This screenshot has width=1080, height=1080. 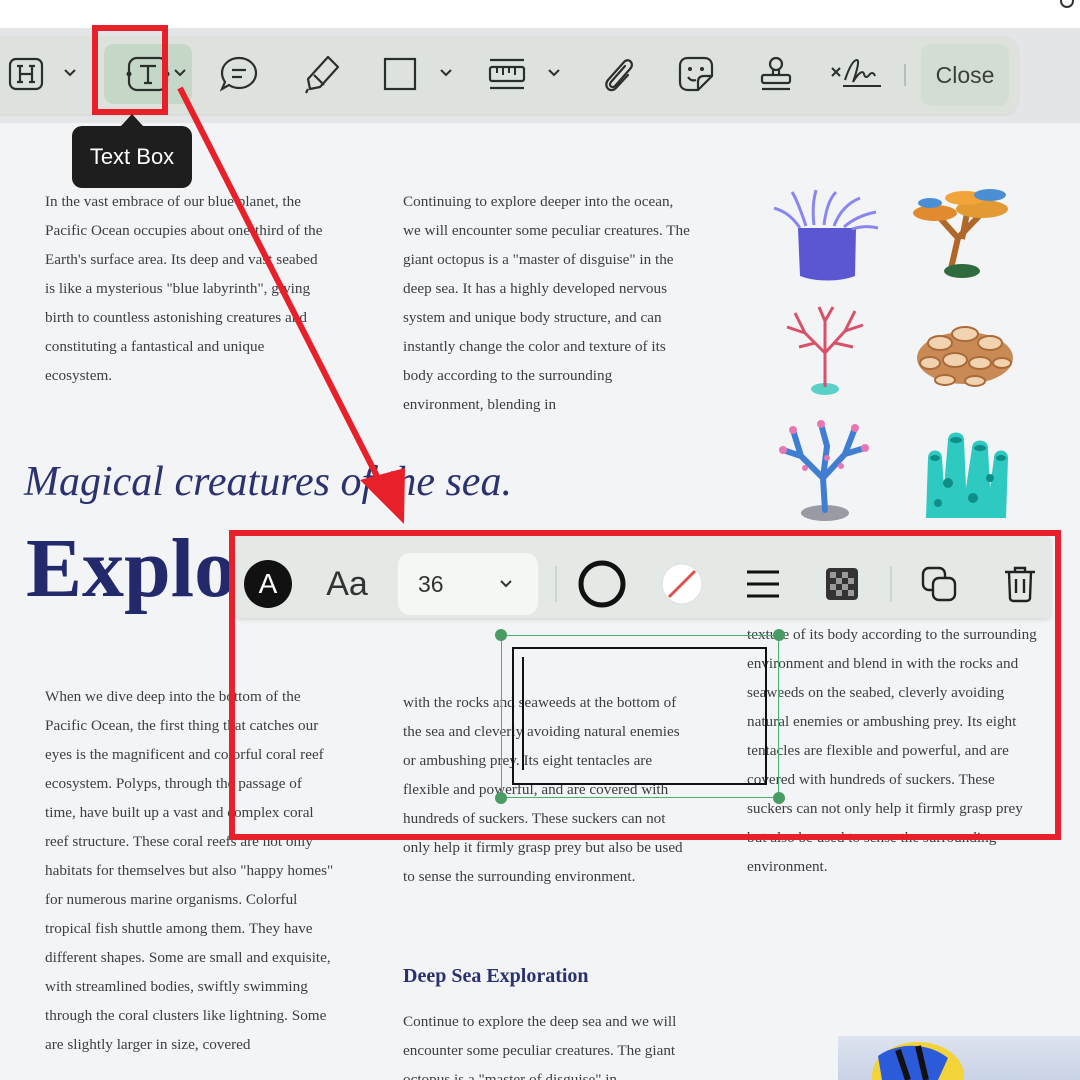 I want to click on shape-chevron-down-icon, so click(x=446, y=72).